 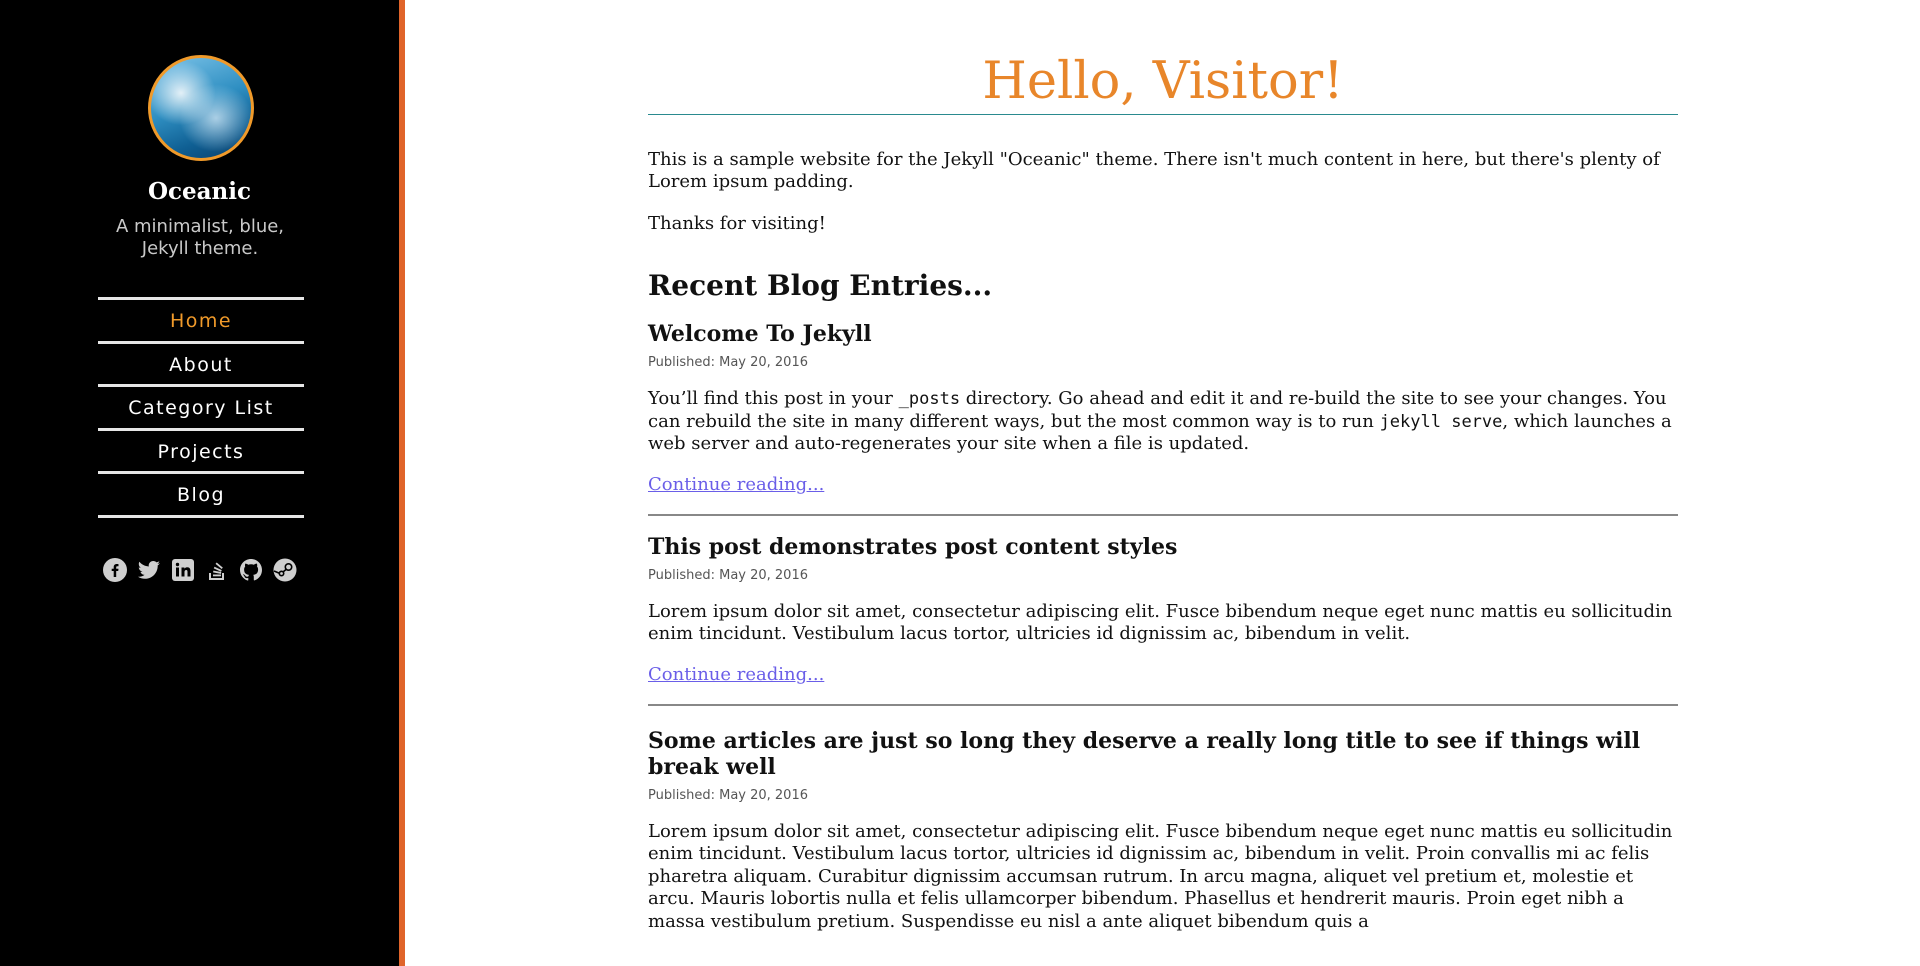 What do you see at coordinates (201, 452) in the screenshot?
I see `nav-item-projects: Projects` at bounding box center [201, 452].